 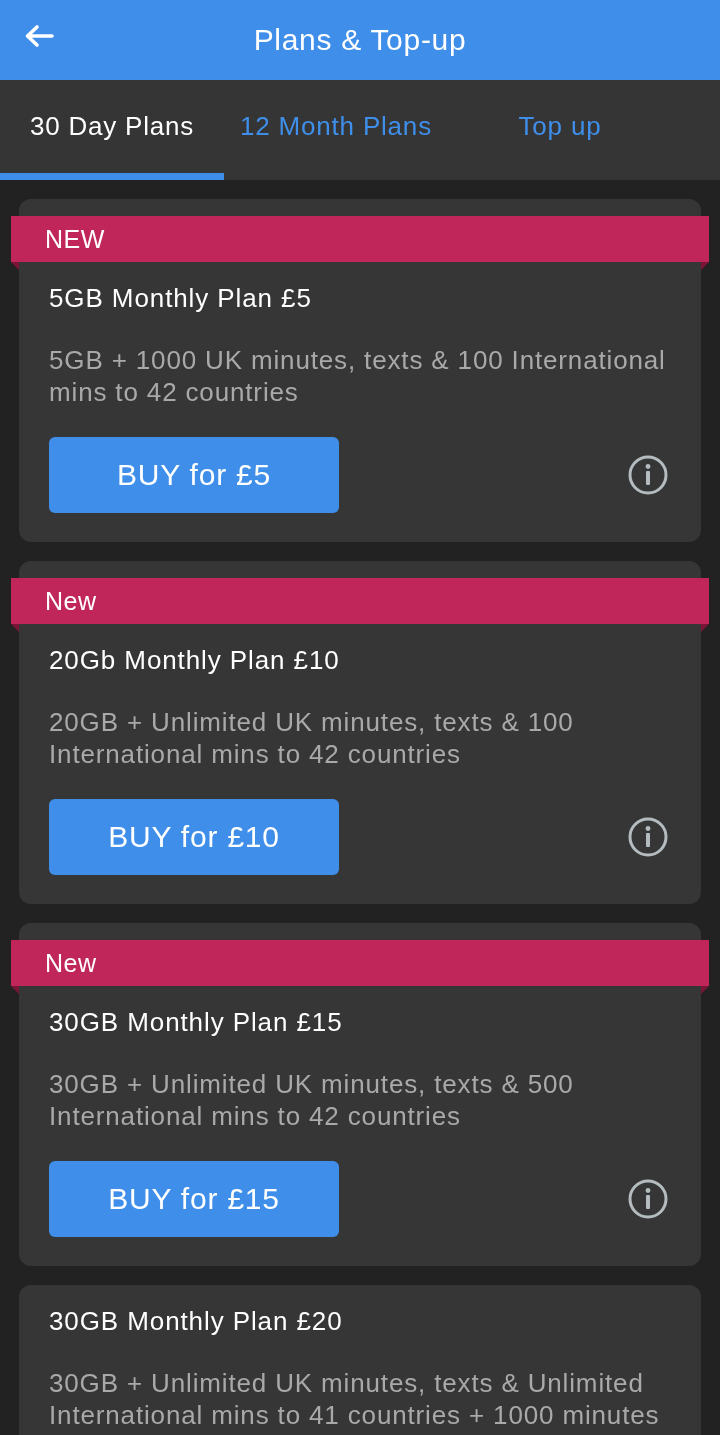 What do you see at coordinates (560, 130) in the screenshot?
I see `tab: Top up` at bounding box center [560, 130].